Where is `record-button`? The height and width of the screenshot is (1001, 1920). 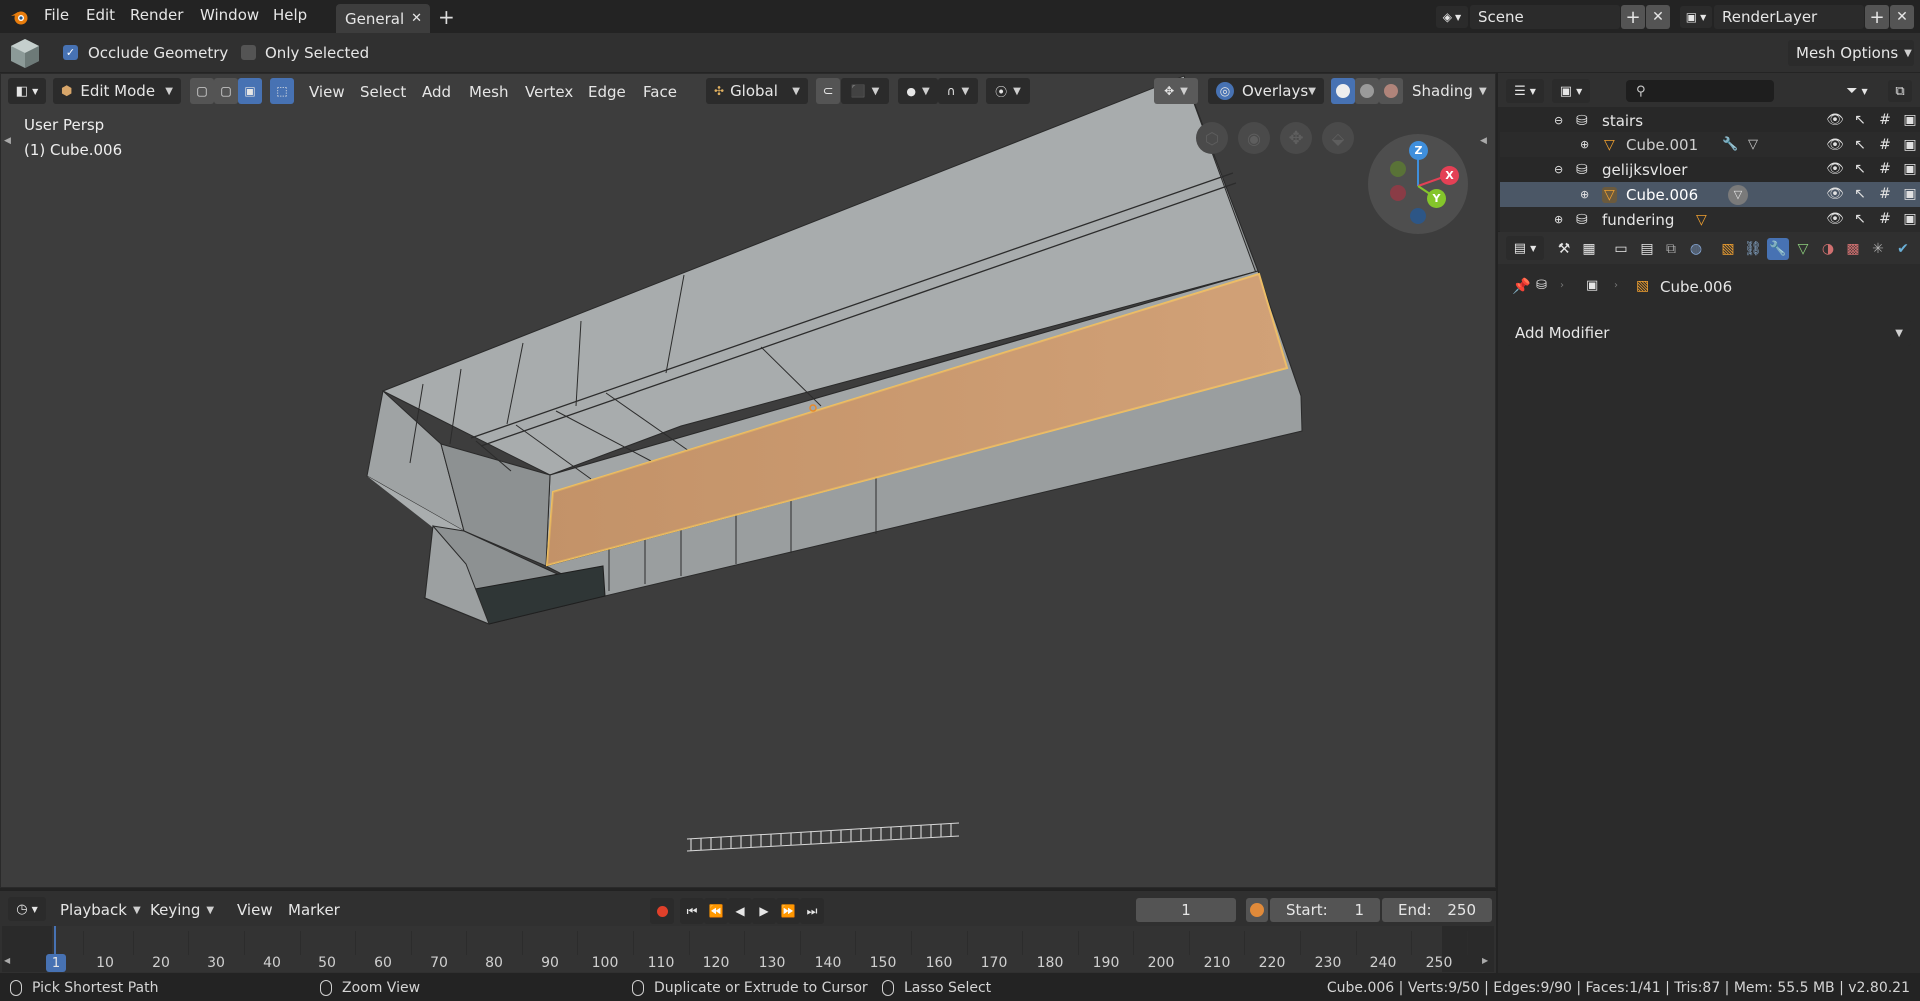 record-button is located at coordinates (662, 911).